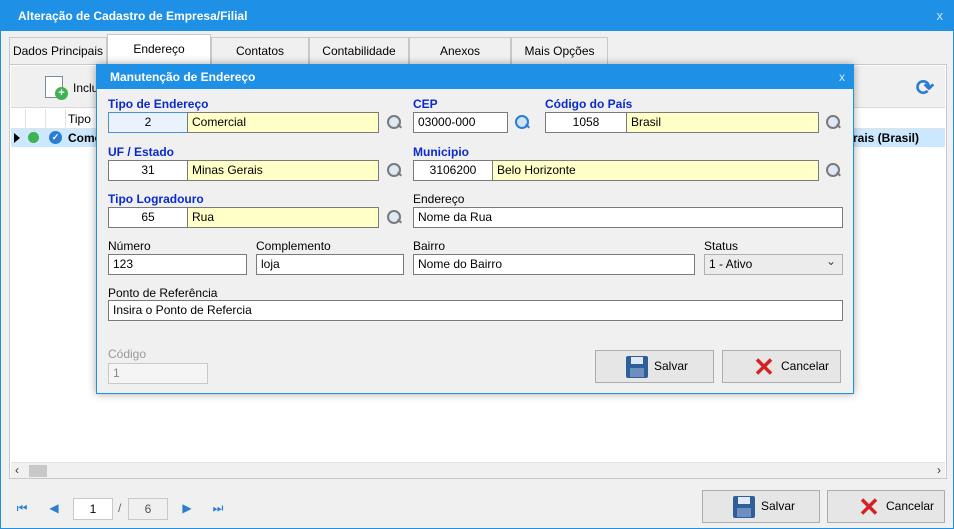 The image size is (954, 529). I want to click on tipo-logradouro-code-input: 65, so click(148, 217).